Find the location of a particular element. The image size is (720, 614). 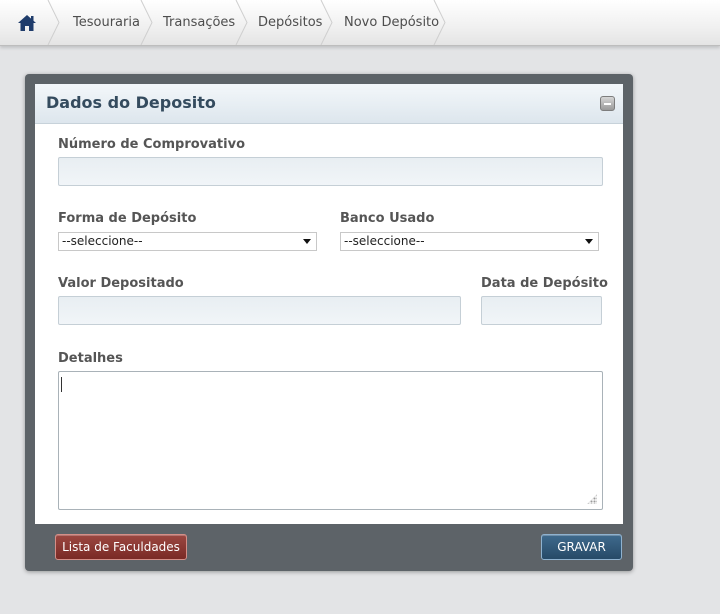

breadcrumb-item-depositos: Depósitos is located at coordinates (290, 22).